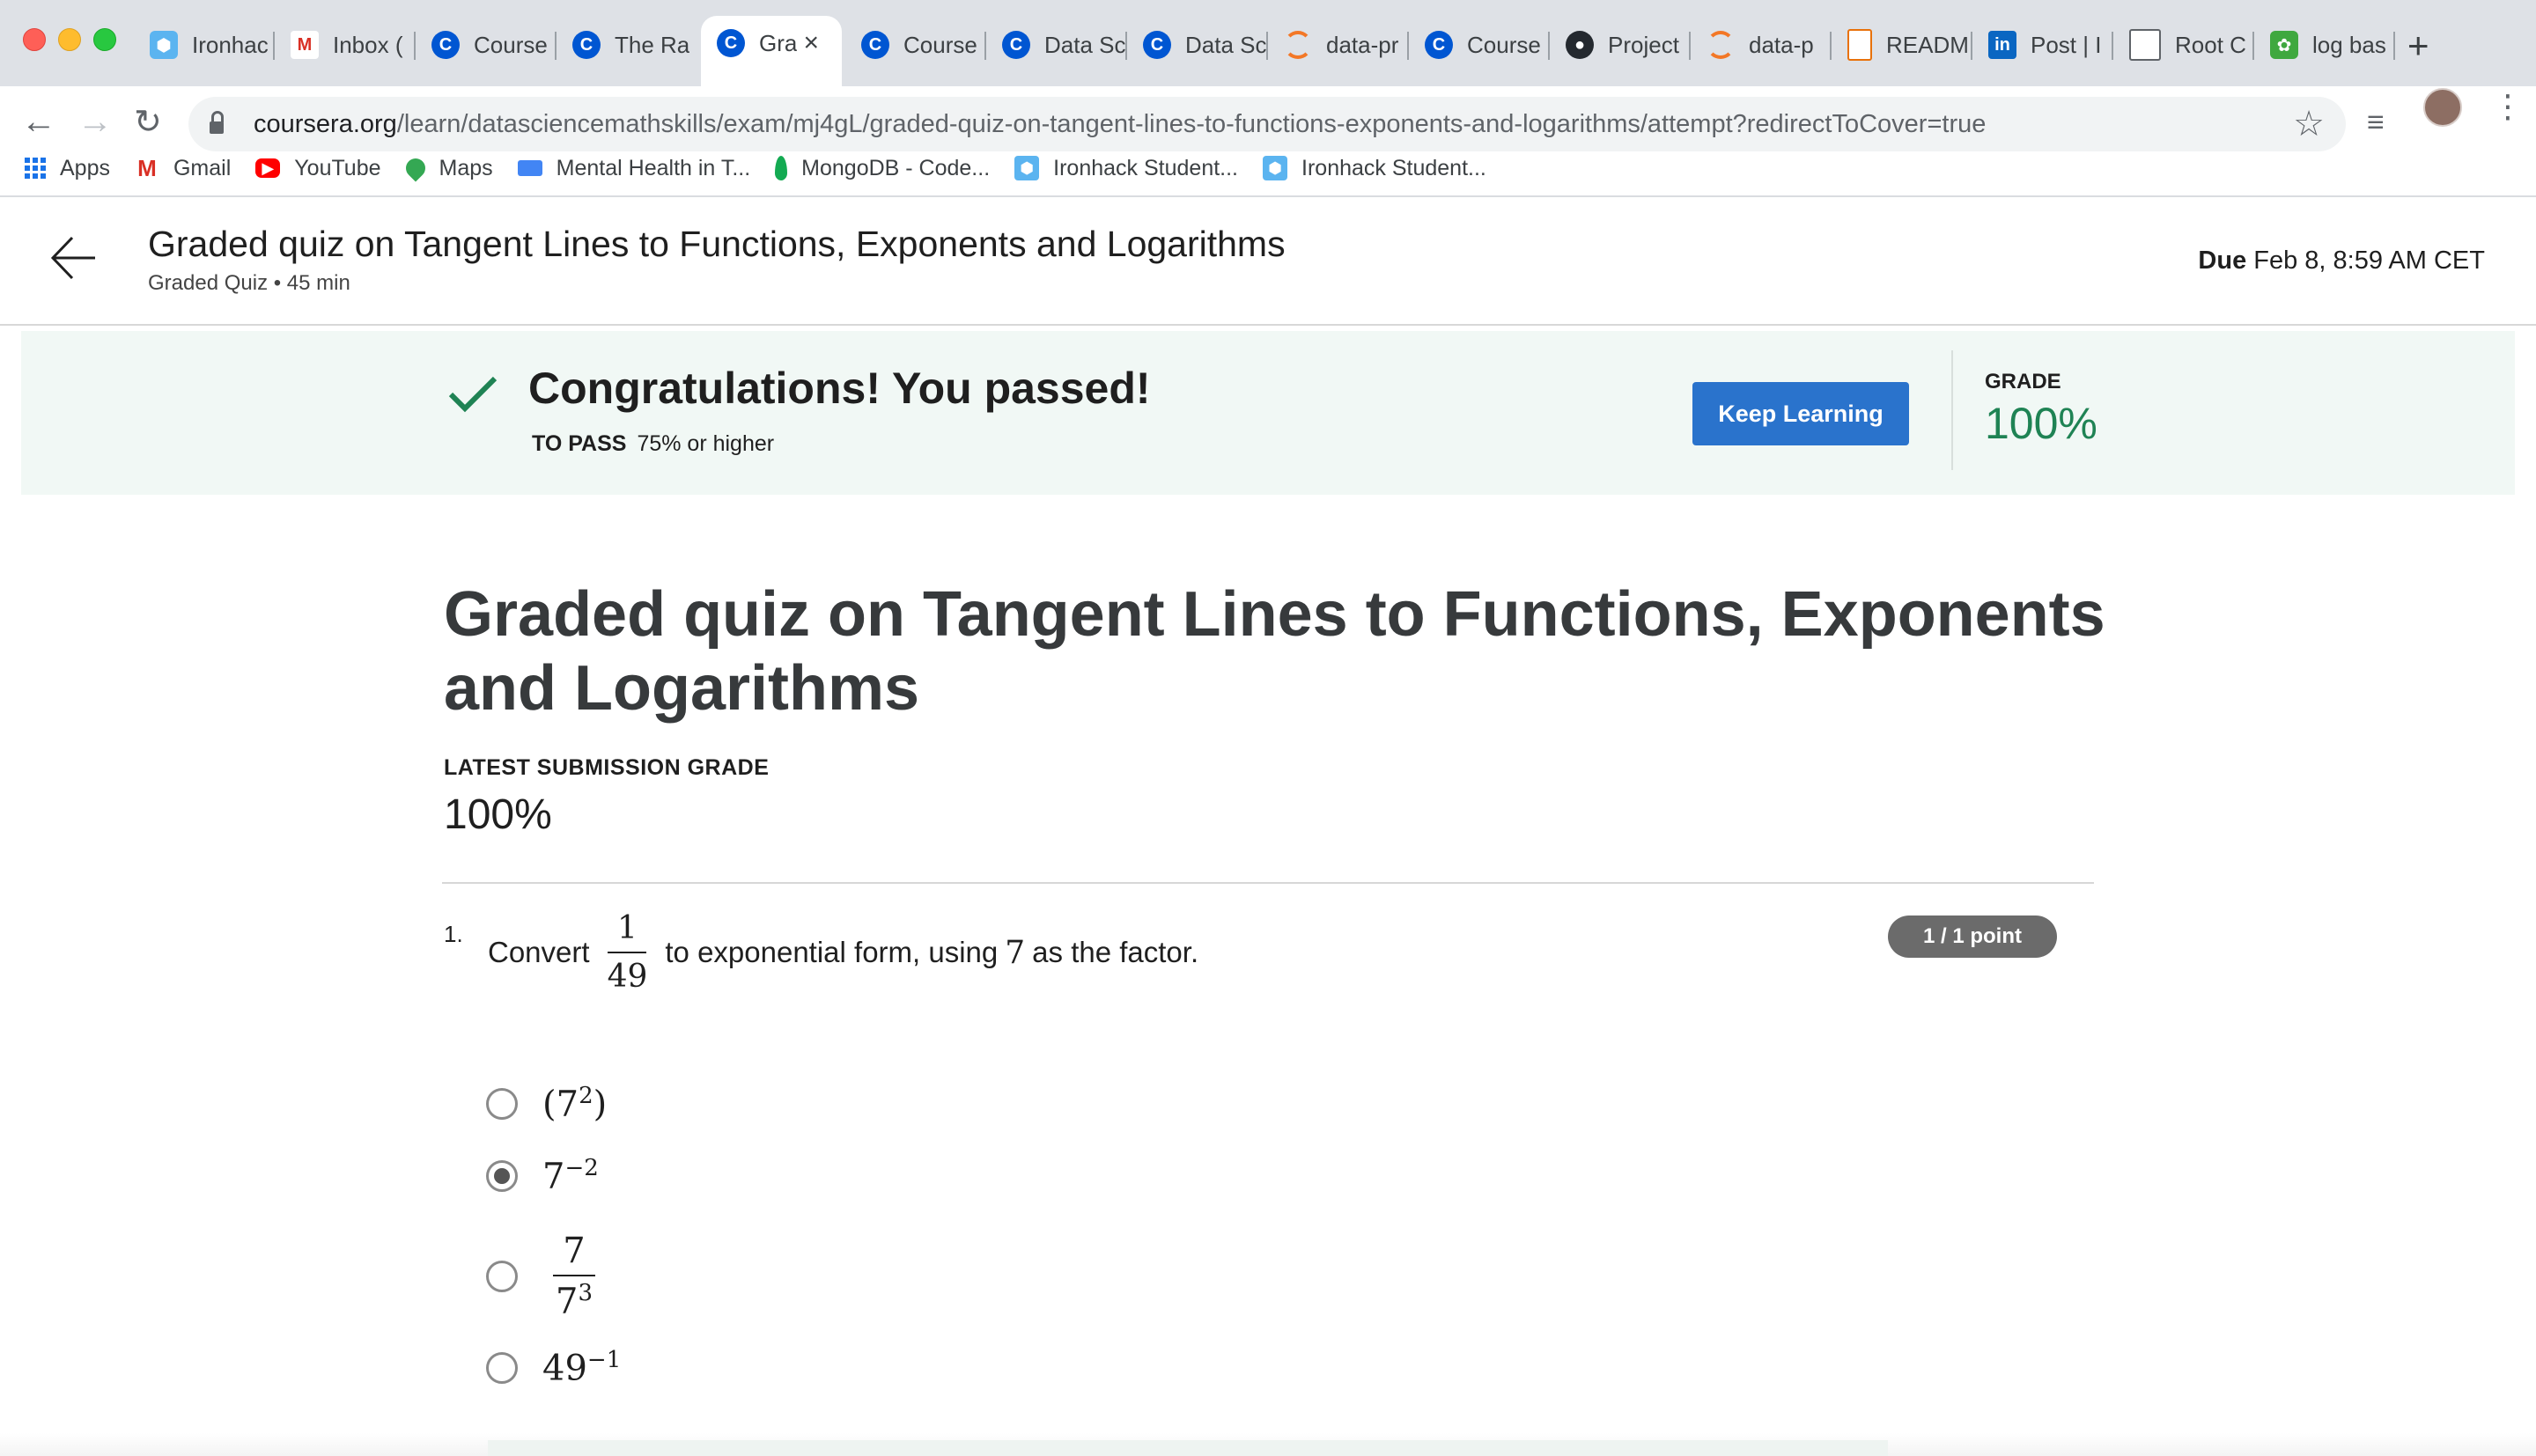 Image resolution: width=2536 pixels, height=1456 pixels. What do you see at coordinates (2376, 123) in the screenshot?
I see `media-control-icon: ≡` at bounding box center [2376, 123].